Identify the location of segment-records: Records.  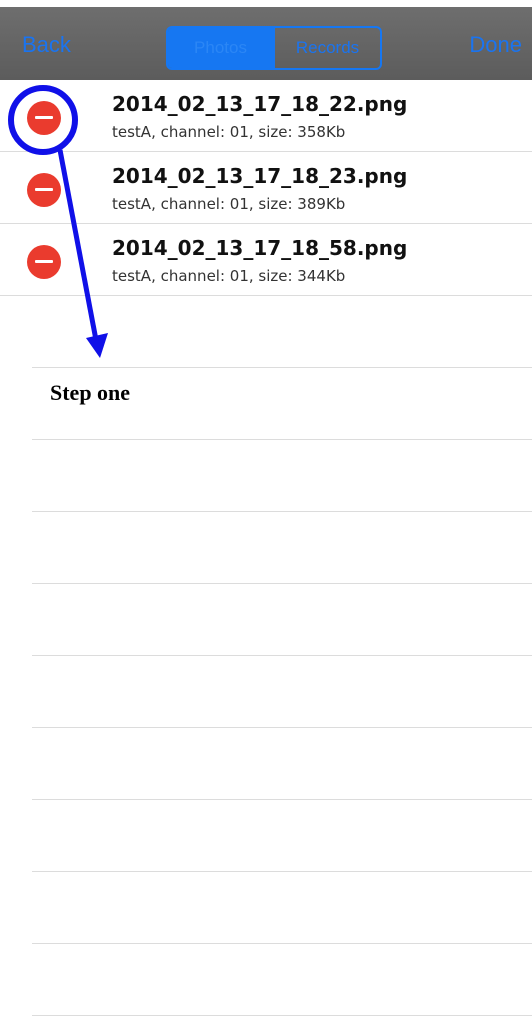
(326, 48).